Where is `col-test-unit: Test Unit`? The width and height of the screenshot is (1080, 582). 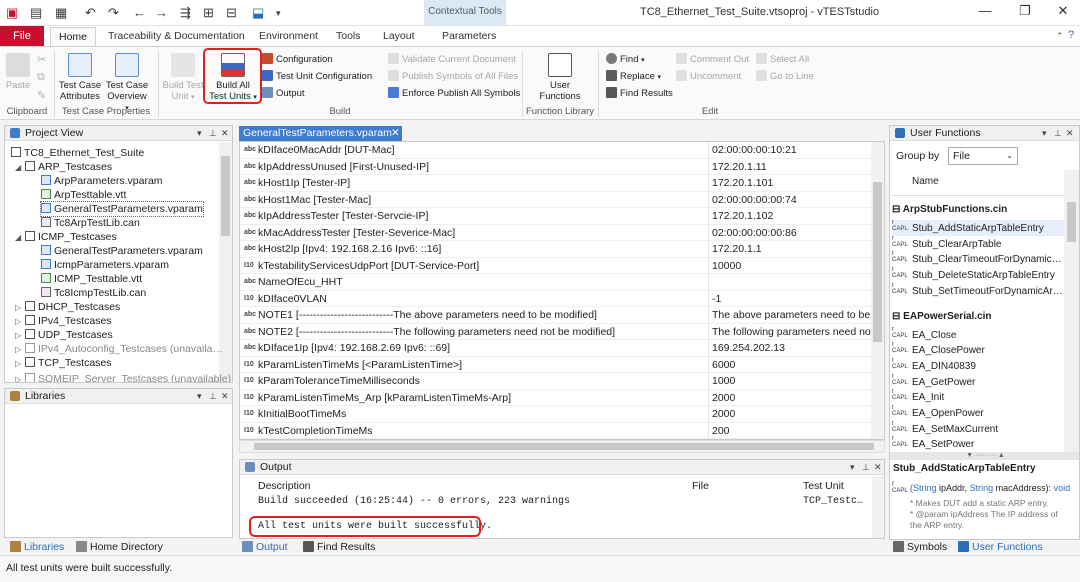 col-test-unit: Test Unit is located at coordinates (823, 486).